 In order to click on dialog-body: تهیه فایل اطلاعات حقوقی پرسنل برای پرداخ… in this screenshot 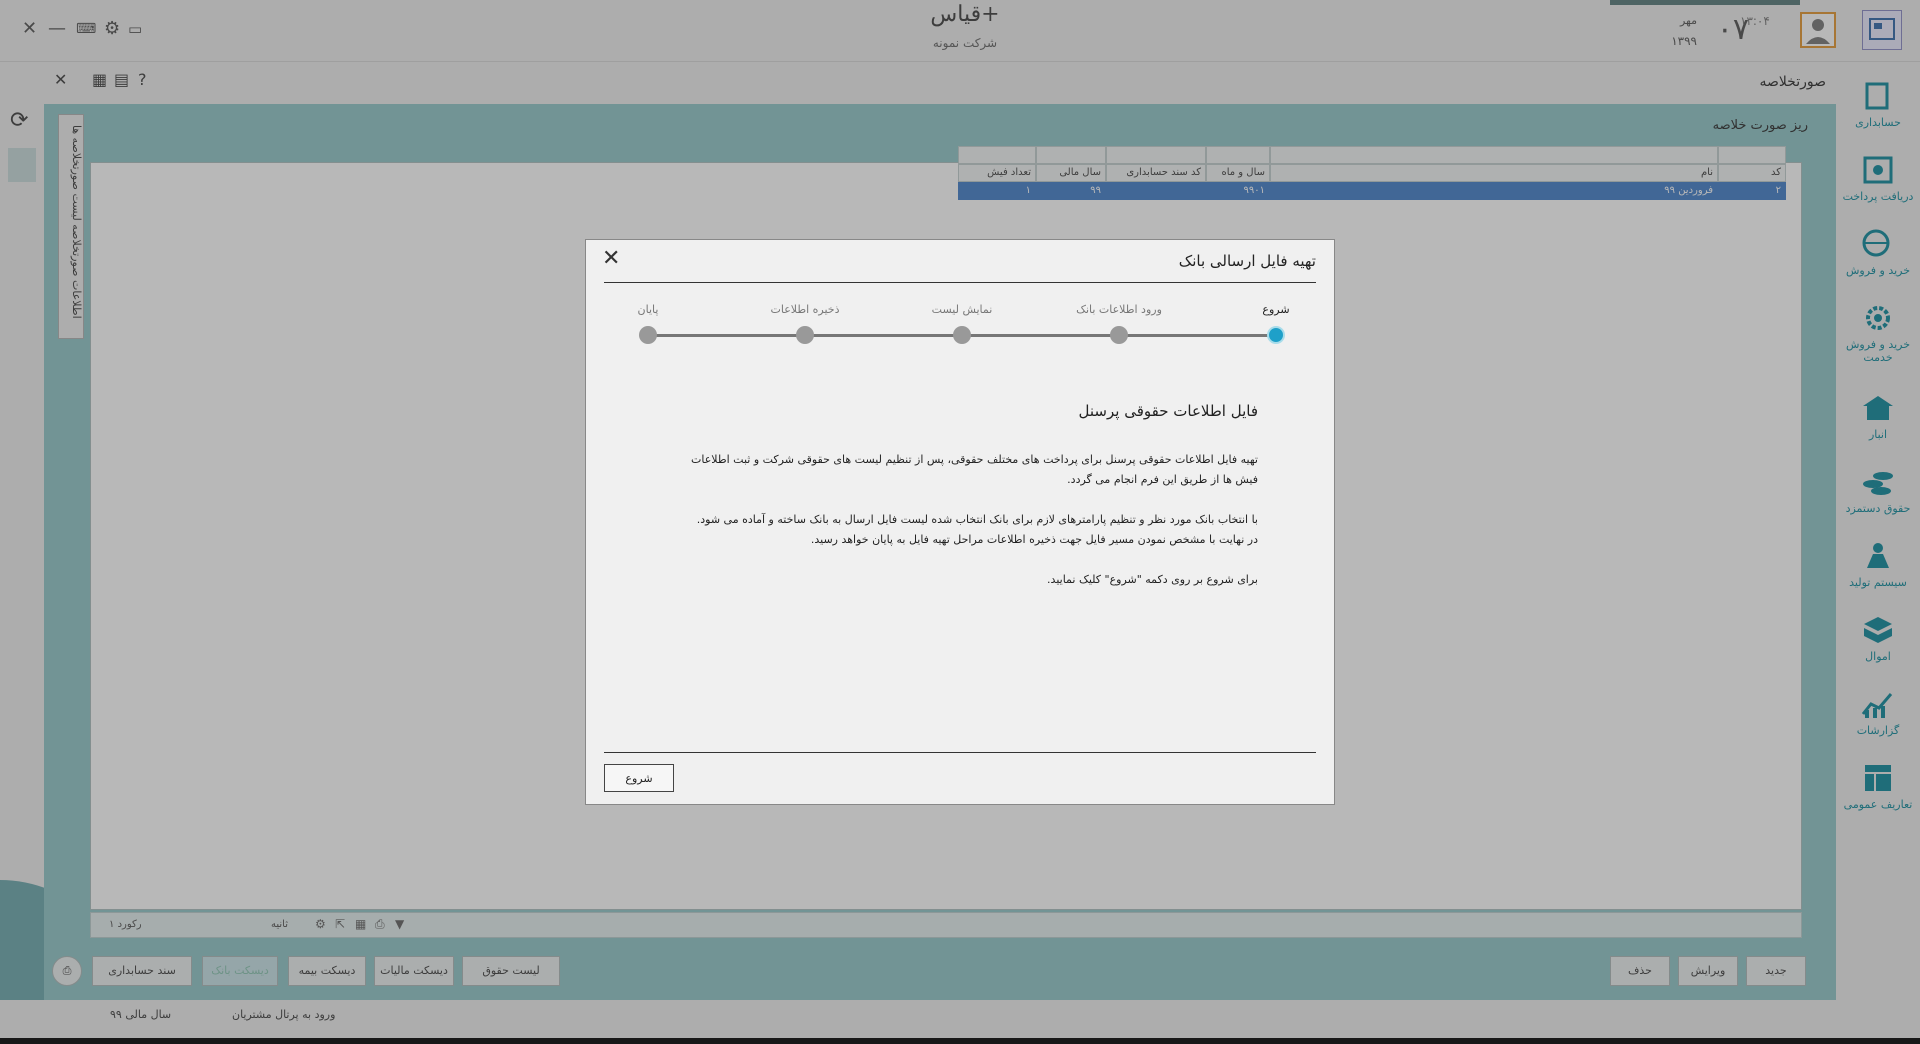, I will do `click(963, 530)`.